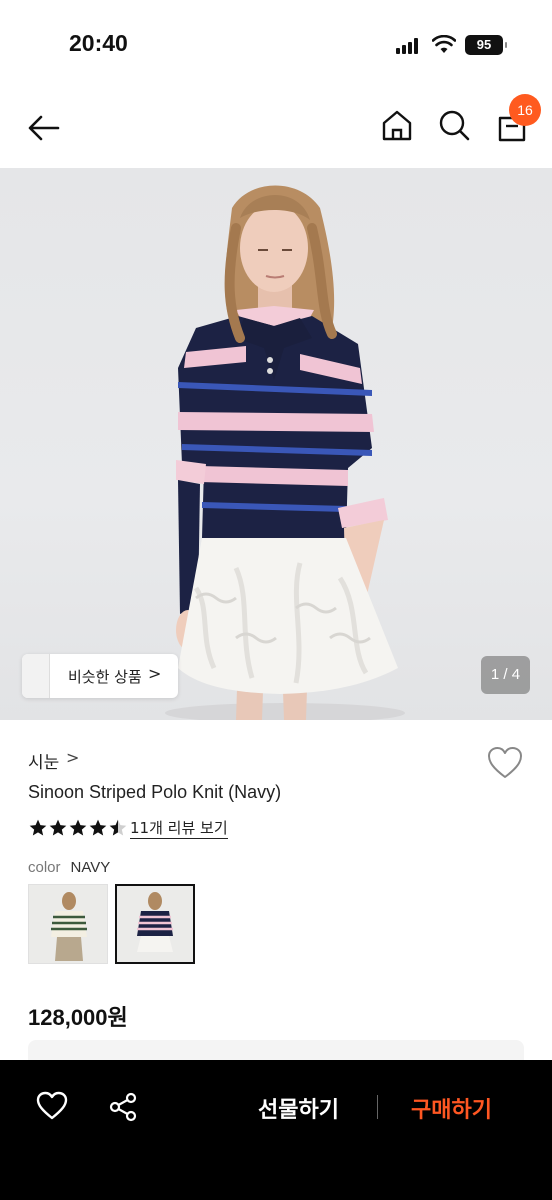 The width and height of the screenshot is (552, 1200). Describe the element at coordinates (179, 829) in the screenshot. I see `review-link: 11개 리뷰 보기` at that location.